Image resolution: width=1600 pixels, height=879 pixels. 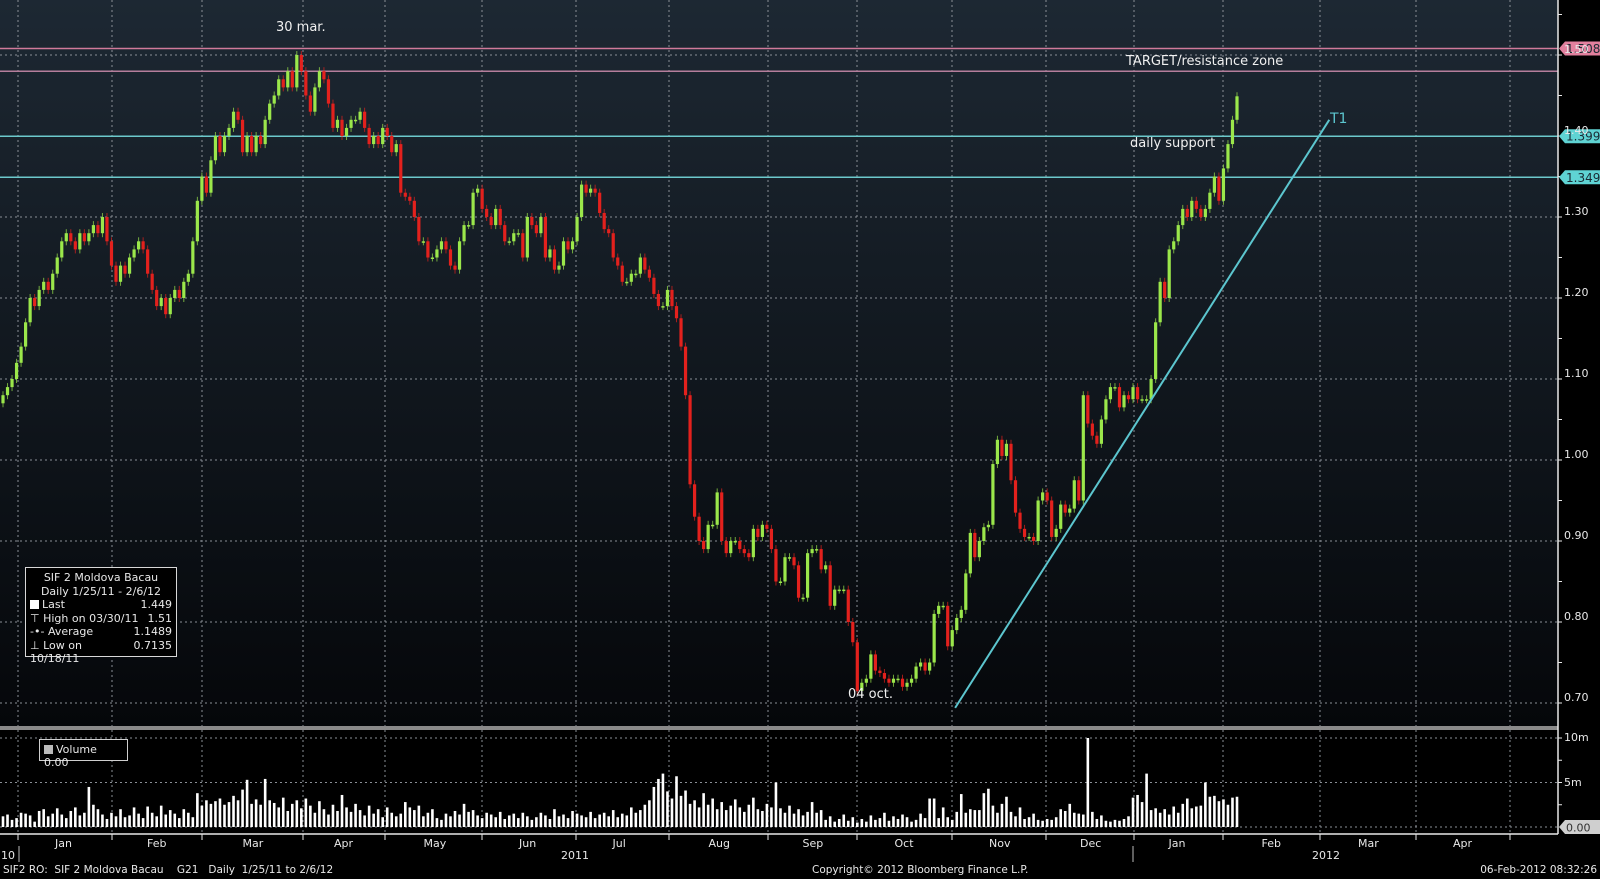 I want to click on pane-separator, so click(x=779, y=728).